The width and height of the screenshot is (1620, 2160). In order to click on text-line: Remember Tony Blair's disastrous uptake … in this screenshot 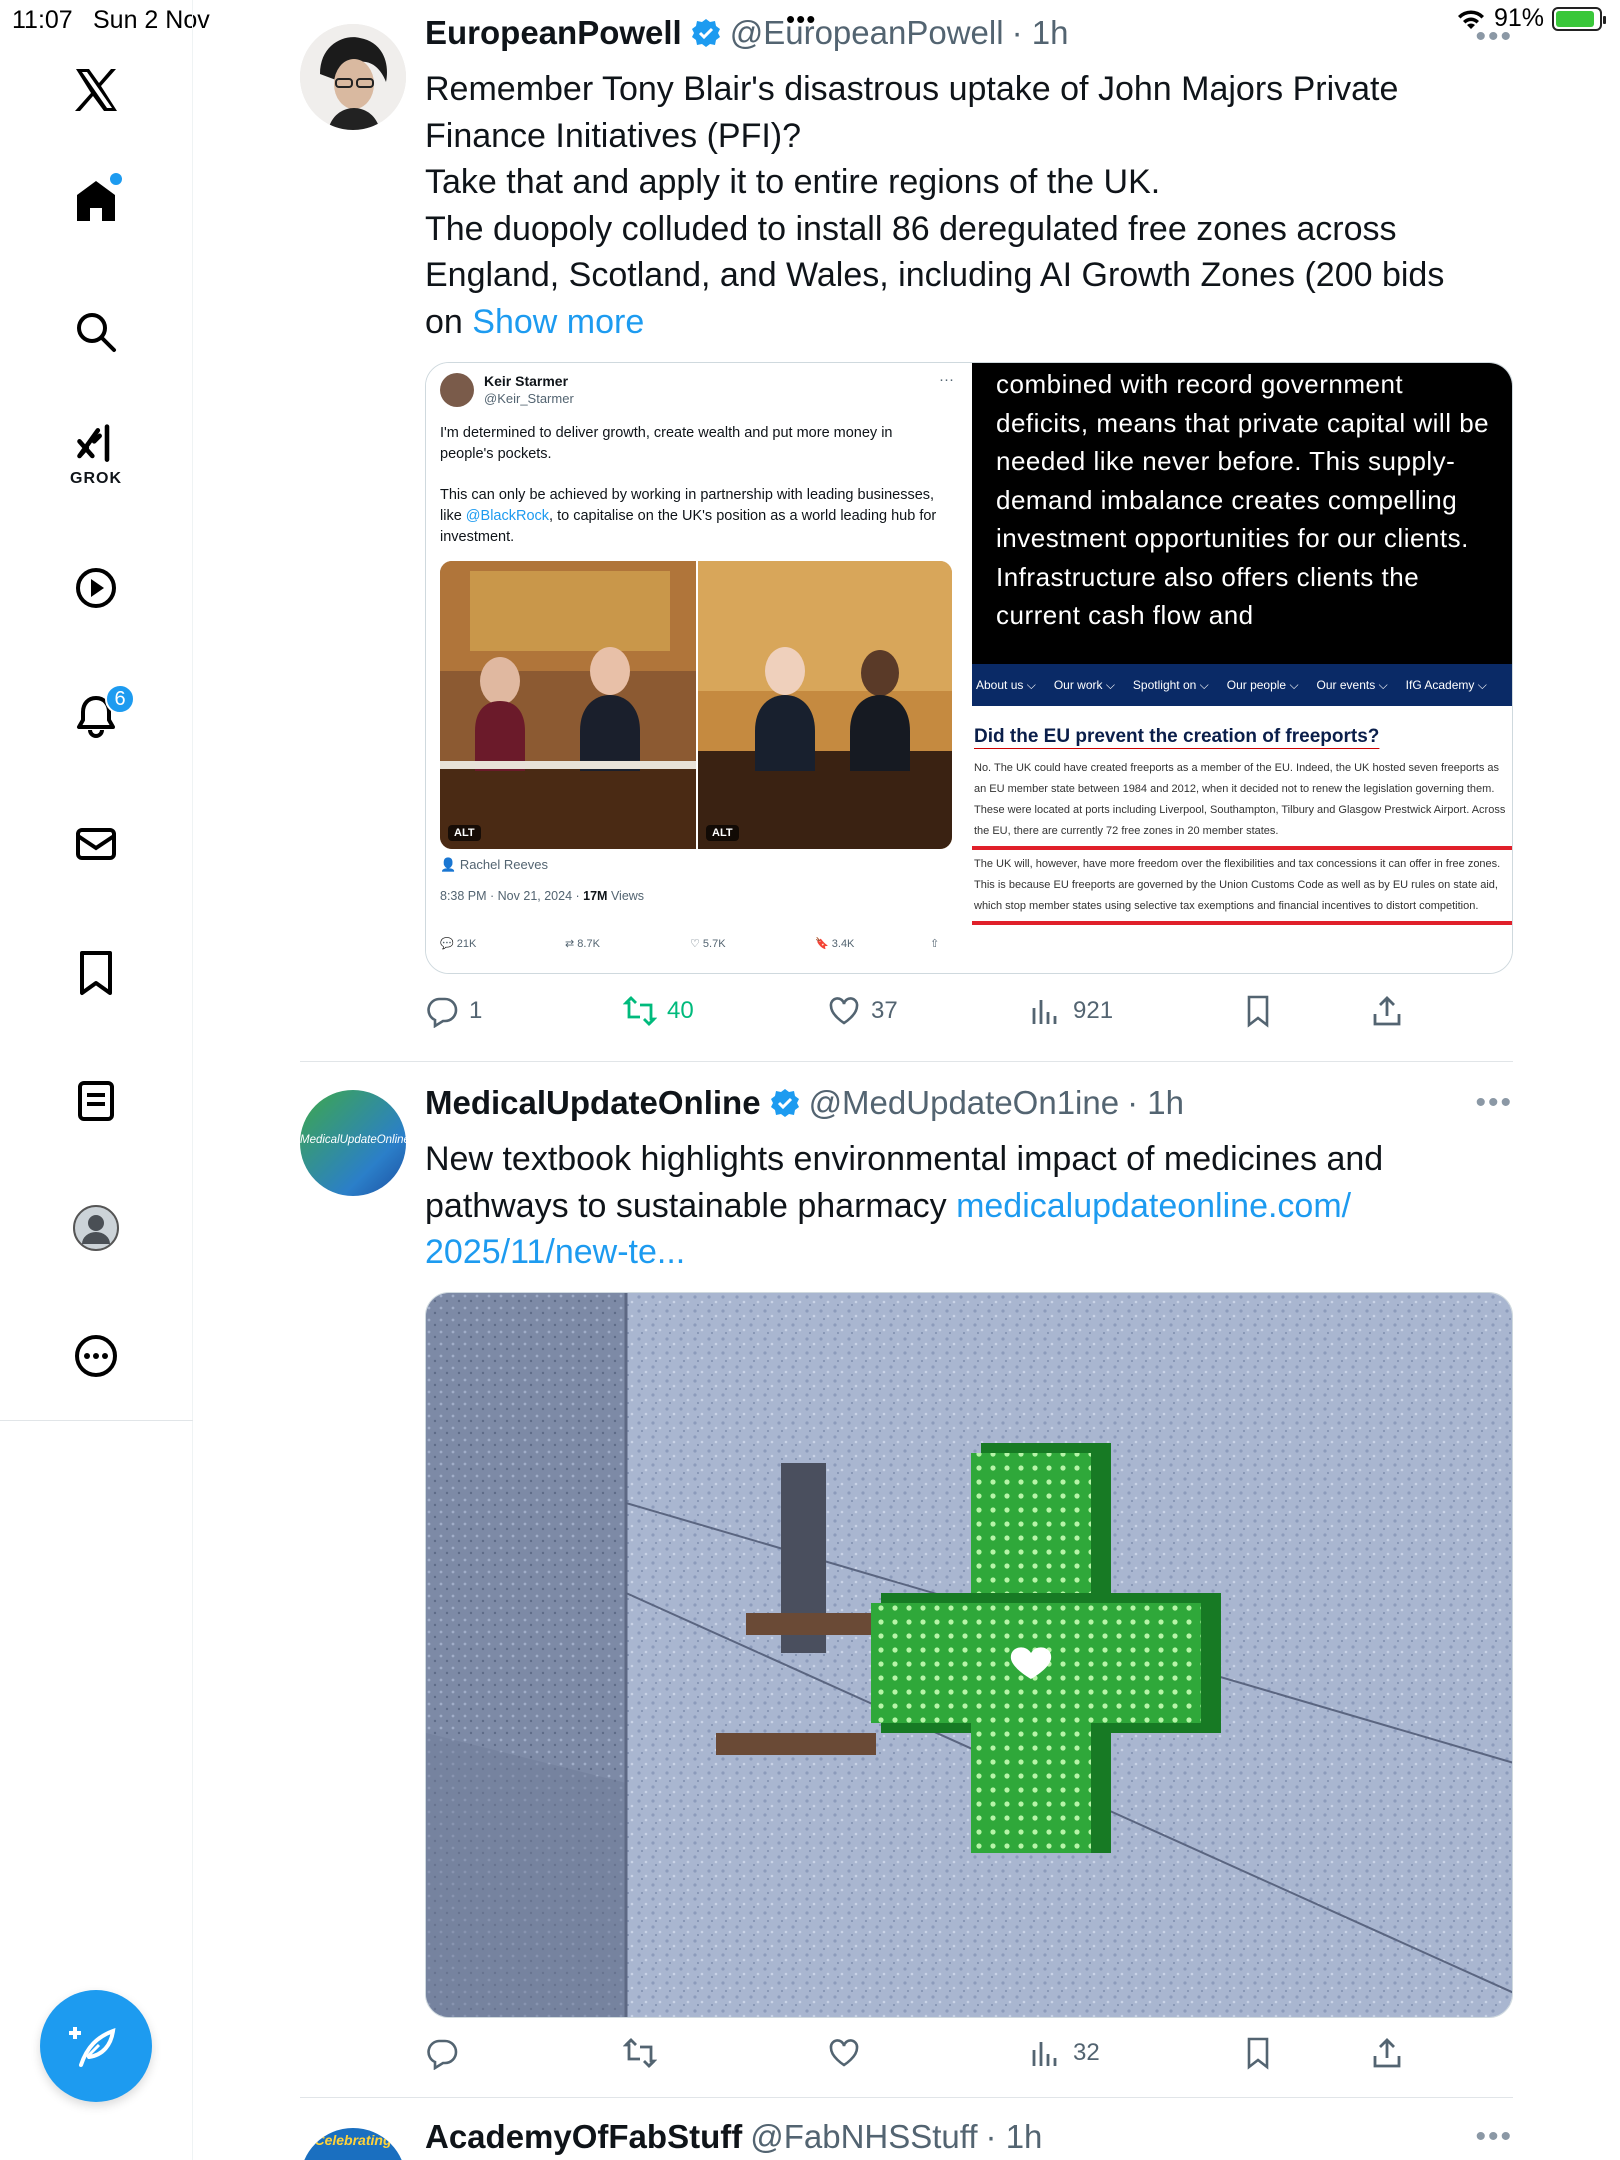, I will do `click(912, 89)`.